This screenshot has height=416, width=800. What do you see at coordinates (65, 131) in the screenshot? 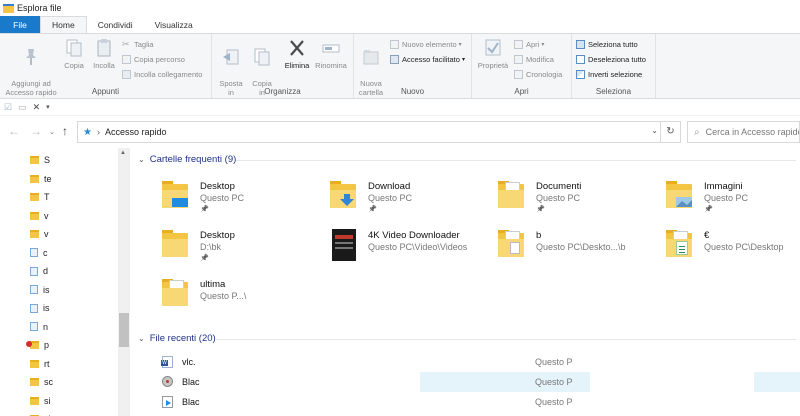
I see `up-arrow-icon: ↑` at bounding box center [65, 131].